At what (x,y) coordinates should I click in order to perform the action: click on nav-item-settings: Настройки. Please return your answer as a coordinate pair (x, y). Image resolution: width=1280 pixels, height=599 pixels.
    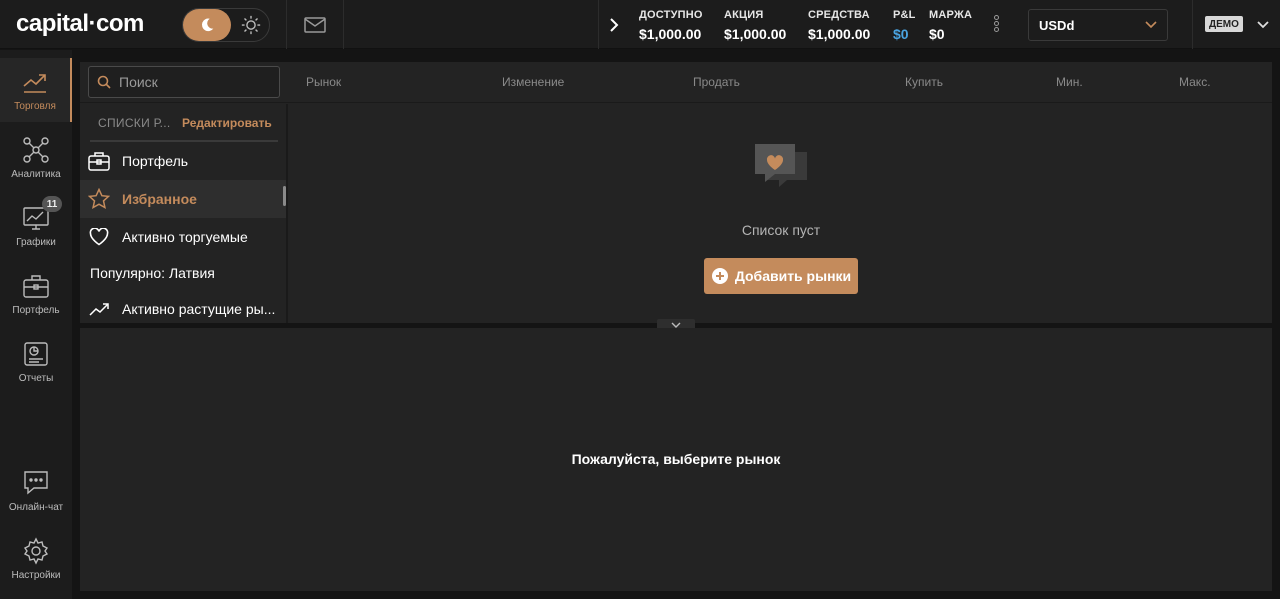
    Looking at the image, I should click on (36, 559).